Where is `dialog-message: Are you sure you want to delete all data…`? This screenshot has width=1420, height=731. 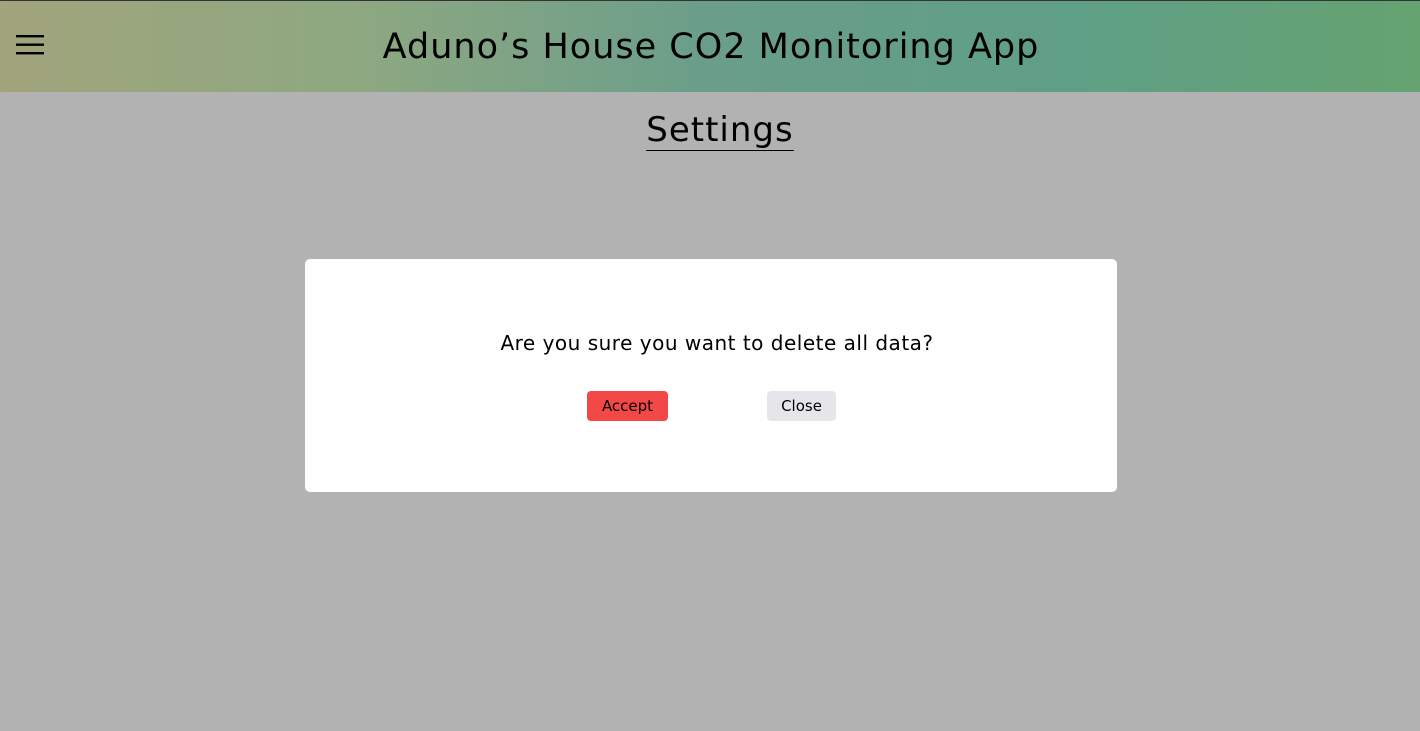 dialog-message: Are you sure you want to delete all data… is located at coordinates (717, 343).